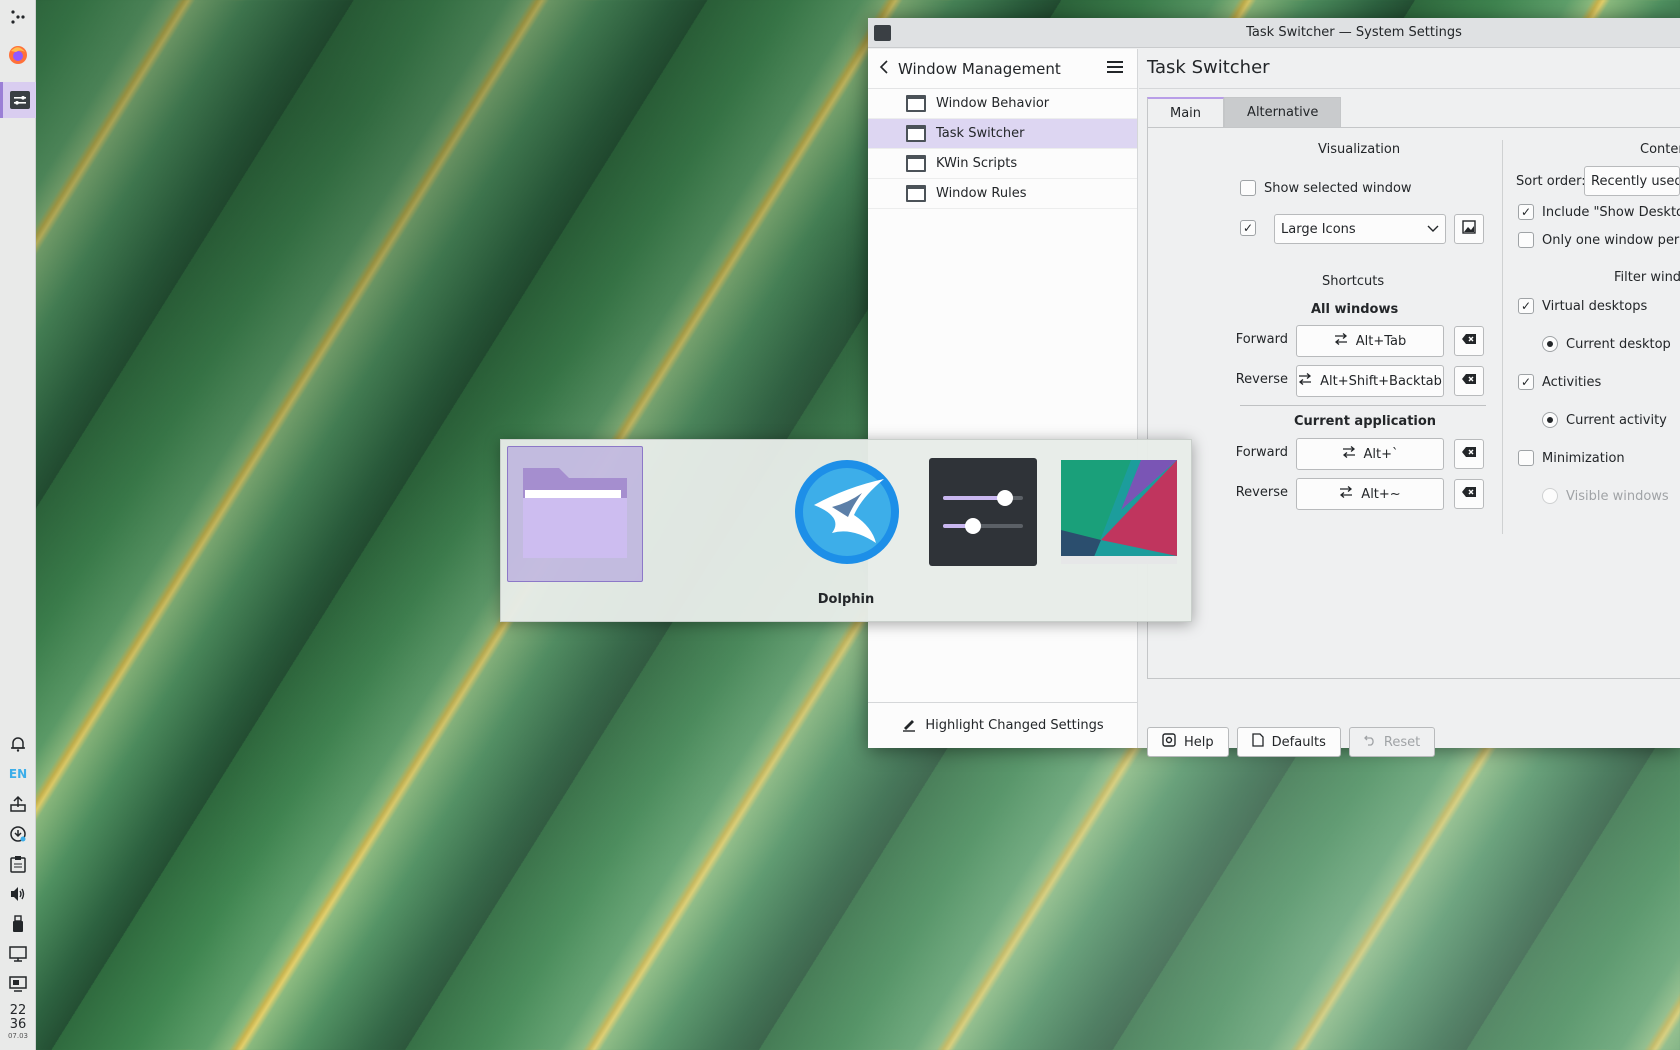 Image resolution: width=1680 pixels, height=1050 pixels. I want to click on current-desktop-row: Current desktop, so click(1606, 344).